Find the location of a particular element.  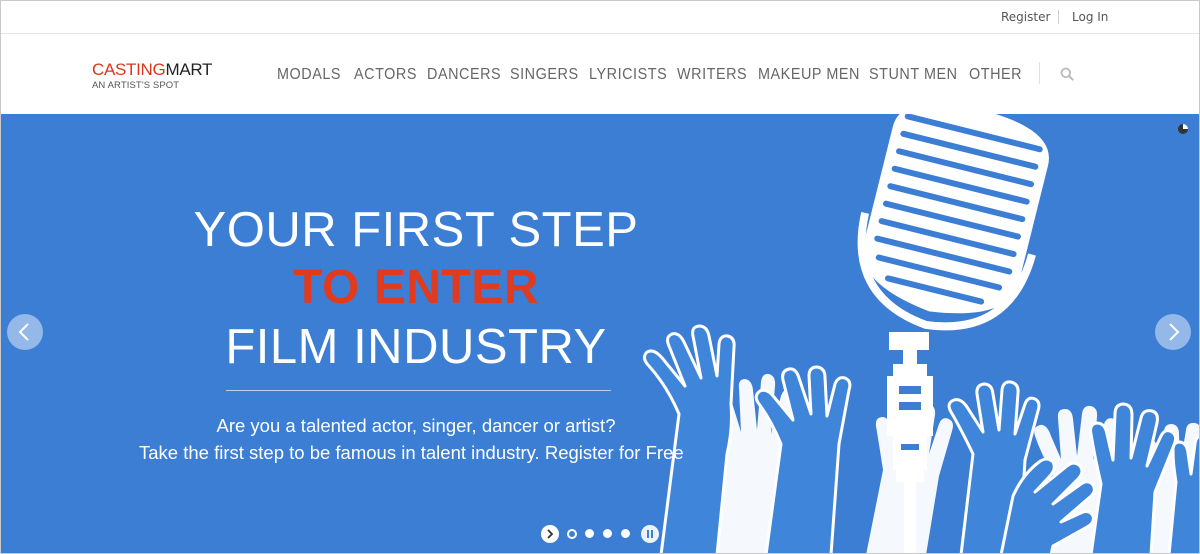

slider-play-button is located at coordinates (550, 534).